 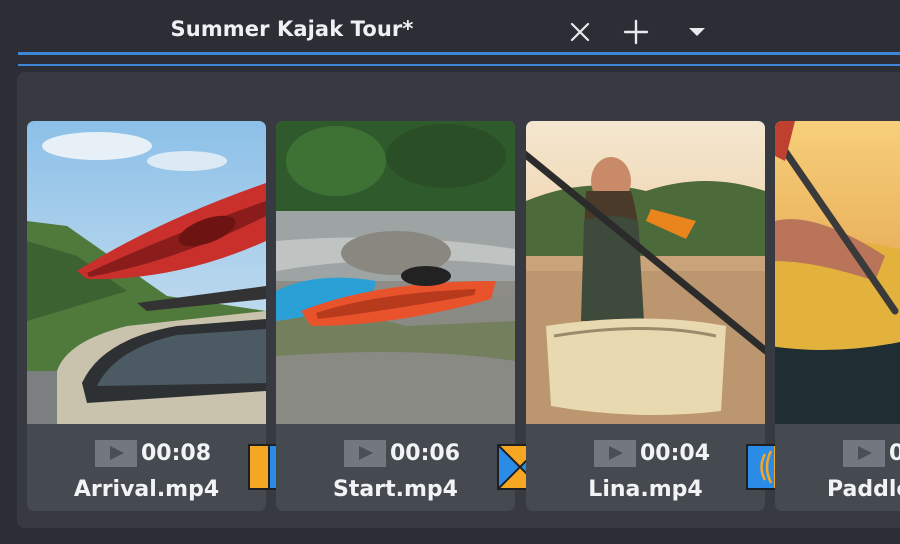 I want to click on close-tab-button, so click(x=580, y=32).